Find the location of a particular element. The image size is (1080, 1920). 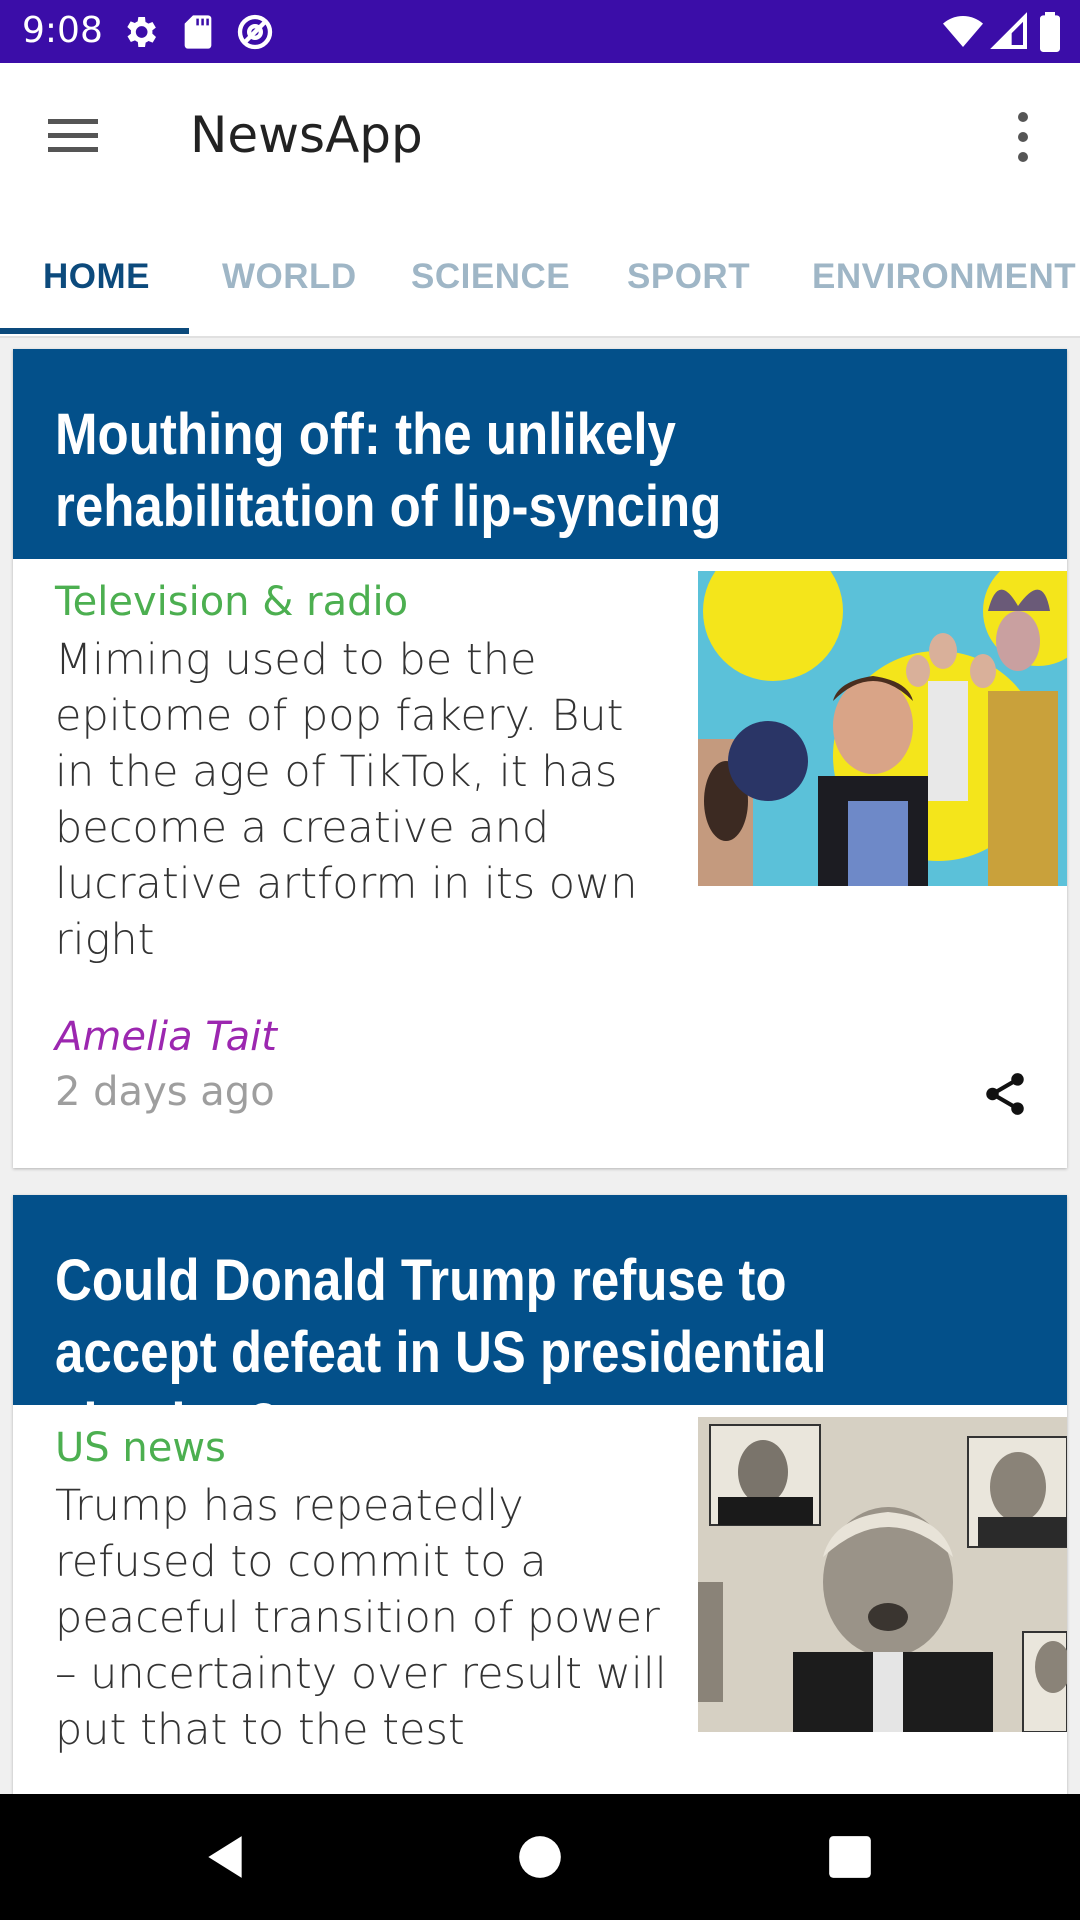

sd-card-icon is located at coordinates (198, 32).